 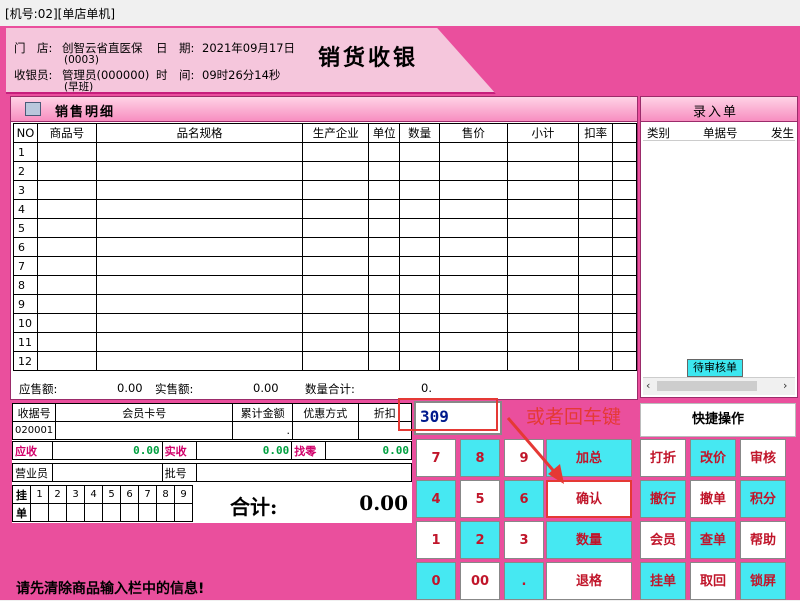 I want to click on horizontal-scrollbar: ‹ ›, so click(x=719, y=386).